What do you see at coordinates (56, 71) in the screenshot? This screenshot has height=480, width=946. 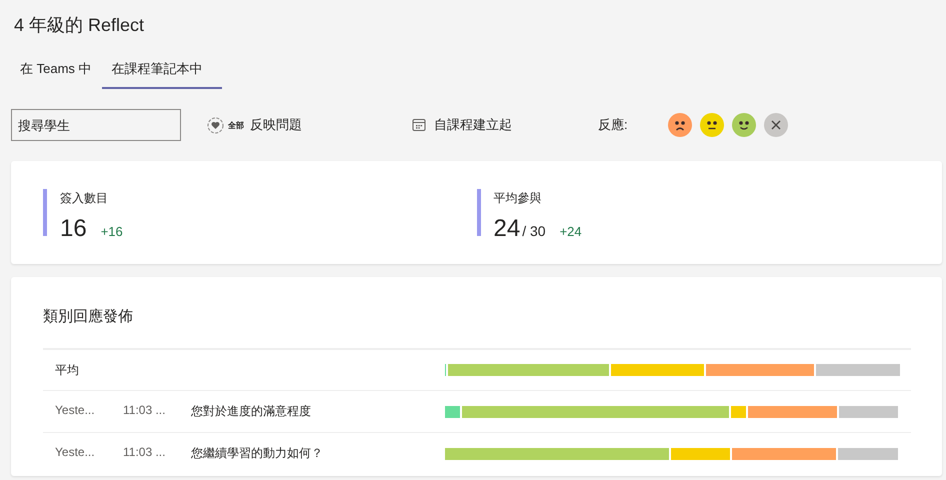 I see `tab: 在 Teams 中` at bounding box center [56, 71].